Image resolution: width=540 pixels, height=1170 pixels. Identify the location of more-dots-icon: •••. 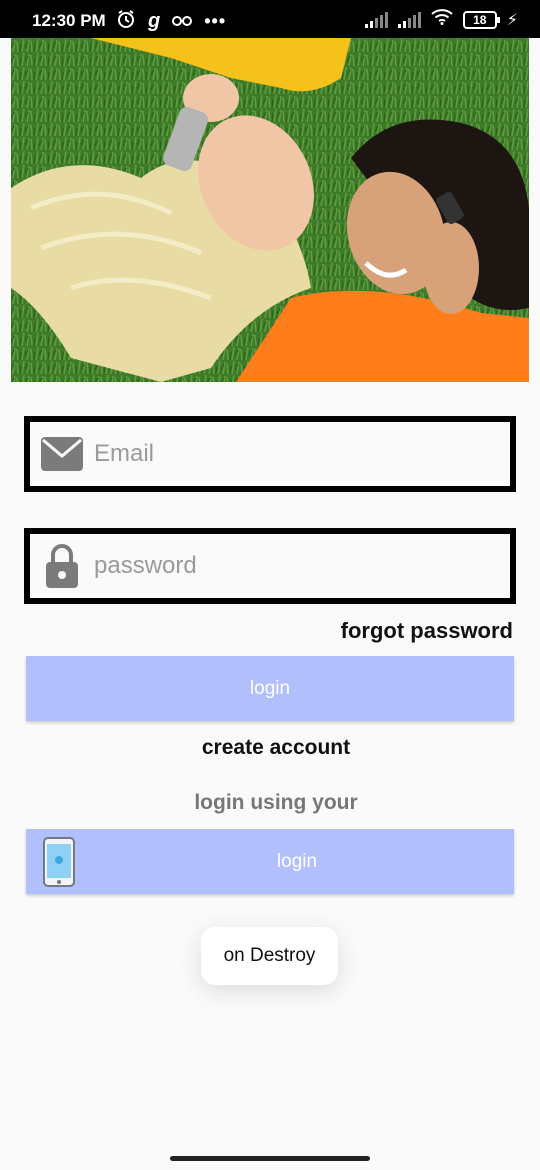
(215, 21).